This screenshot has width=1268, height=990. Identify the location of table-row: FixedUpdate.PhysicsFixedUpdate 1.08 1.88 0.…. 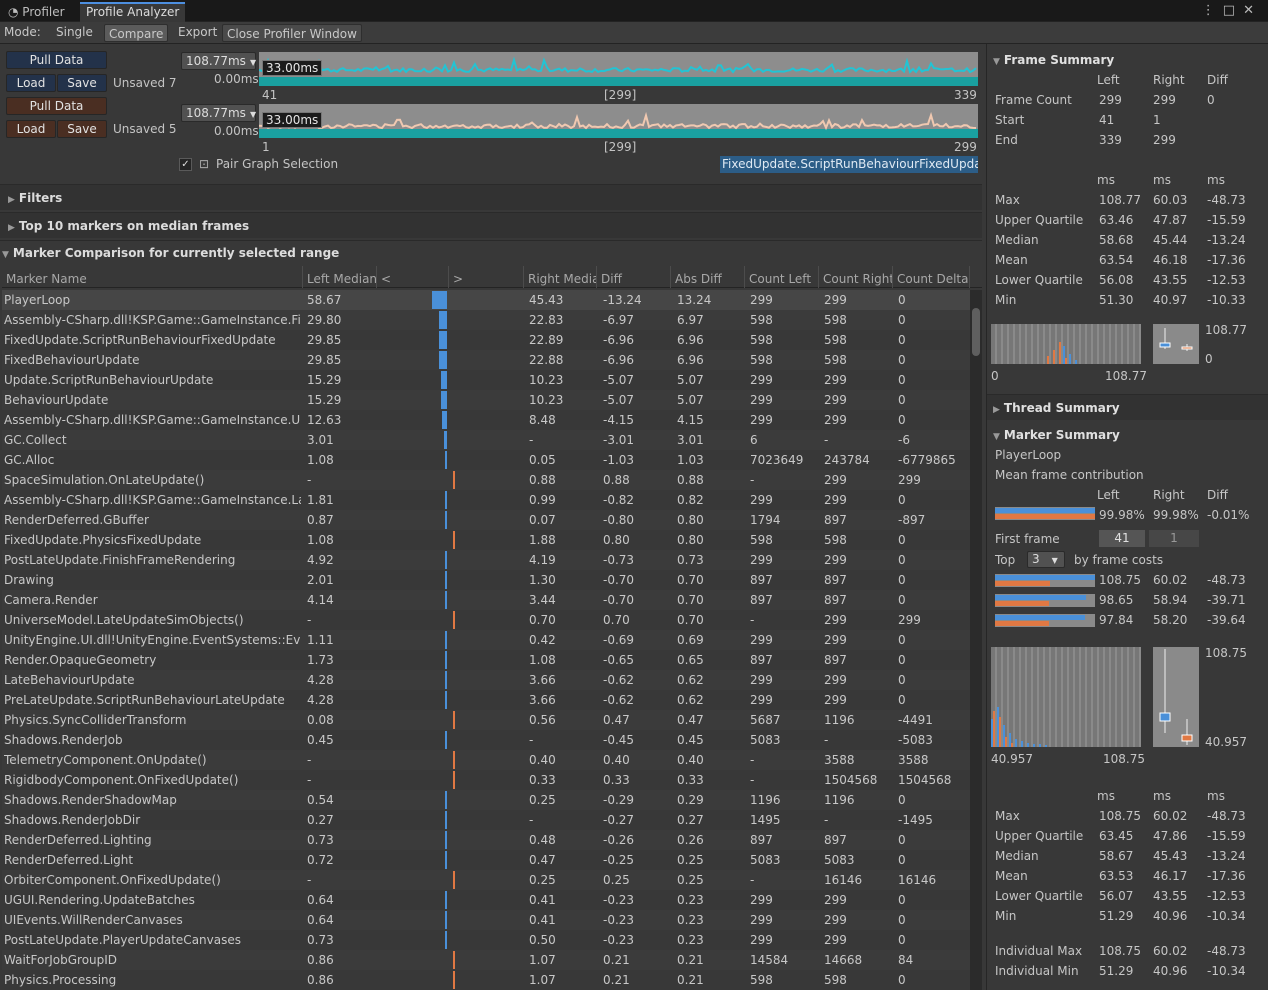
(486, 540).